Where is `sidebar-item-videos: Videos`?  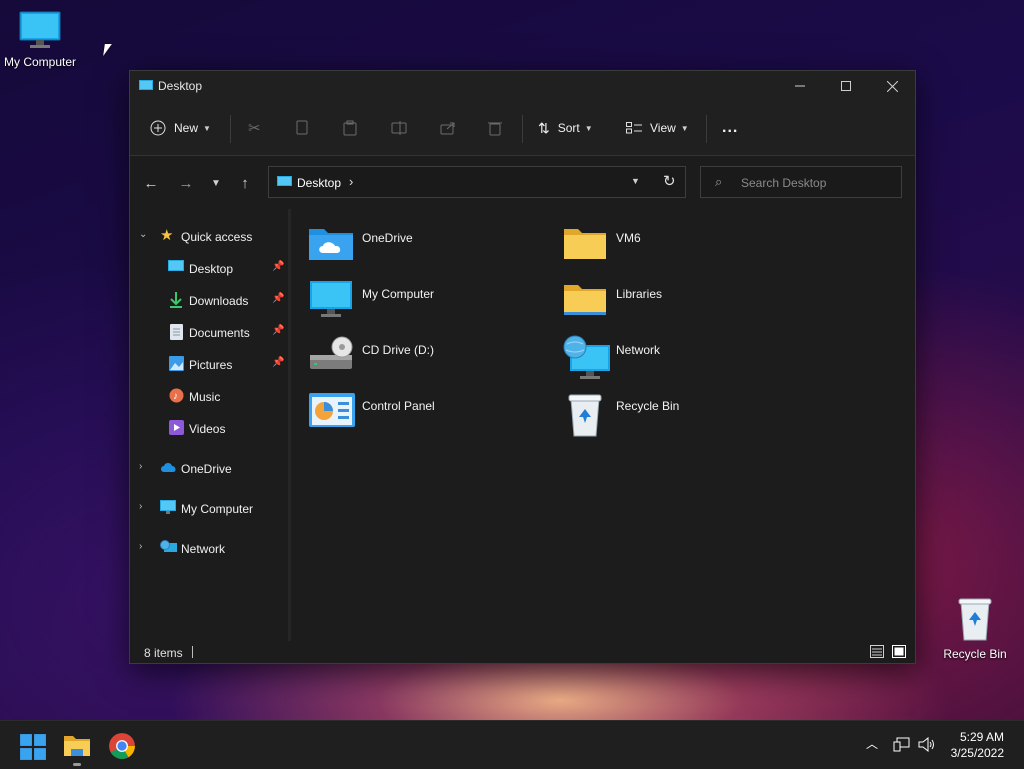 sidebar-item-videos: Videos is located at coordinates (209, 428).